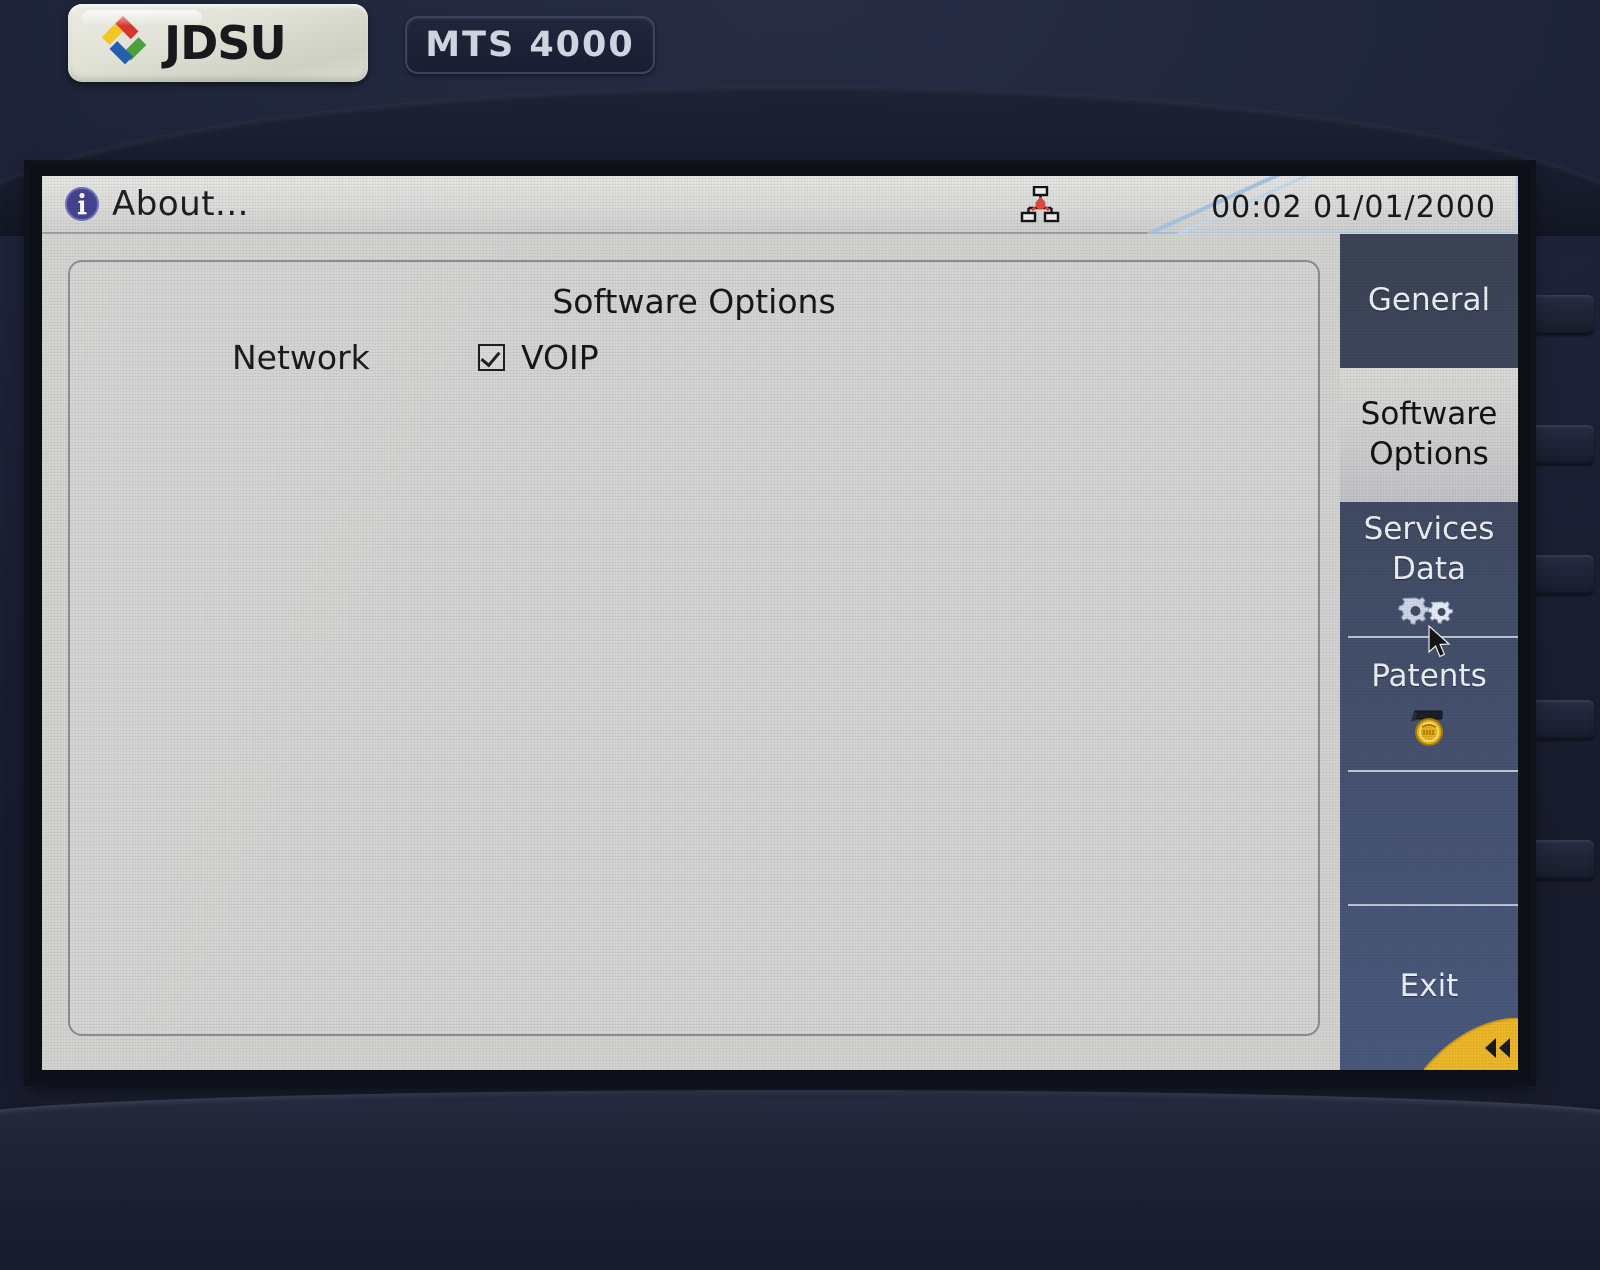  What do you see at coordinates (82, 204) in the screenshot?
I see `info-circle-icon` at bounding box center [82, 204].